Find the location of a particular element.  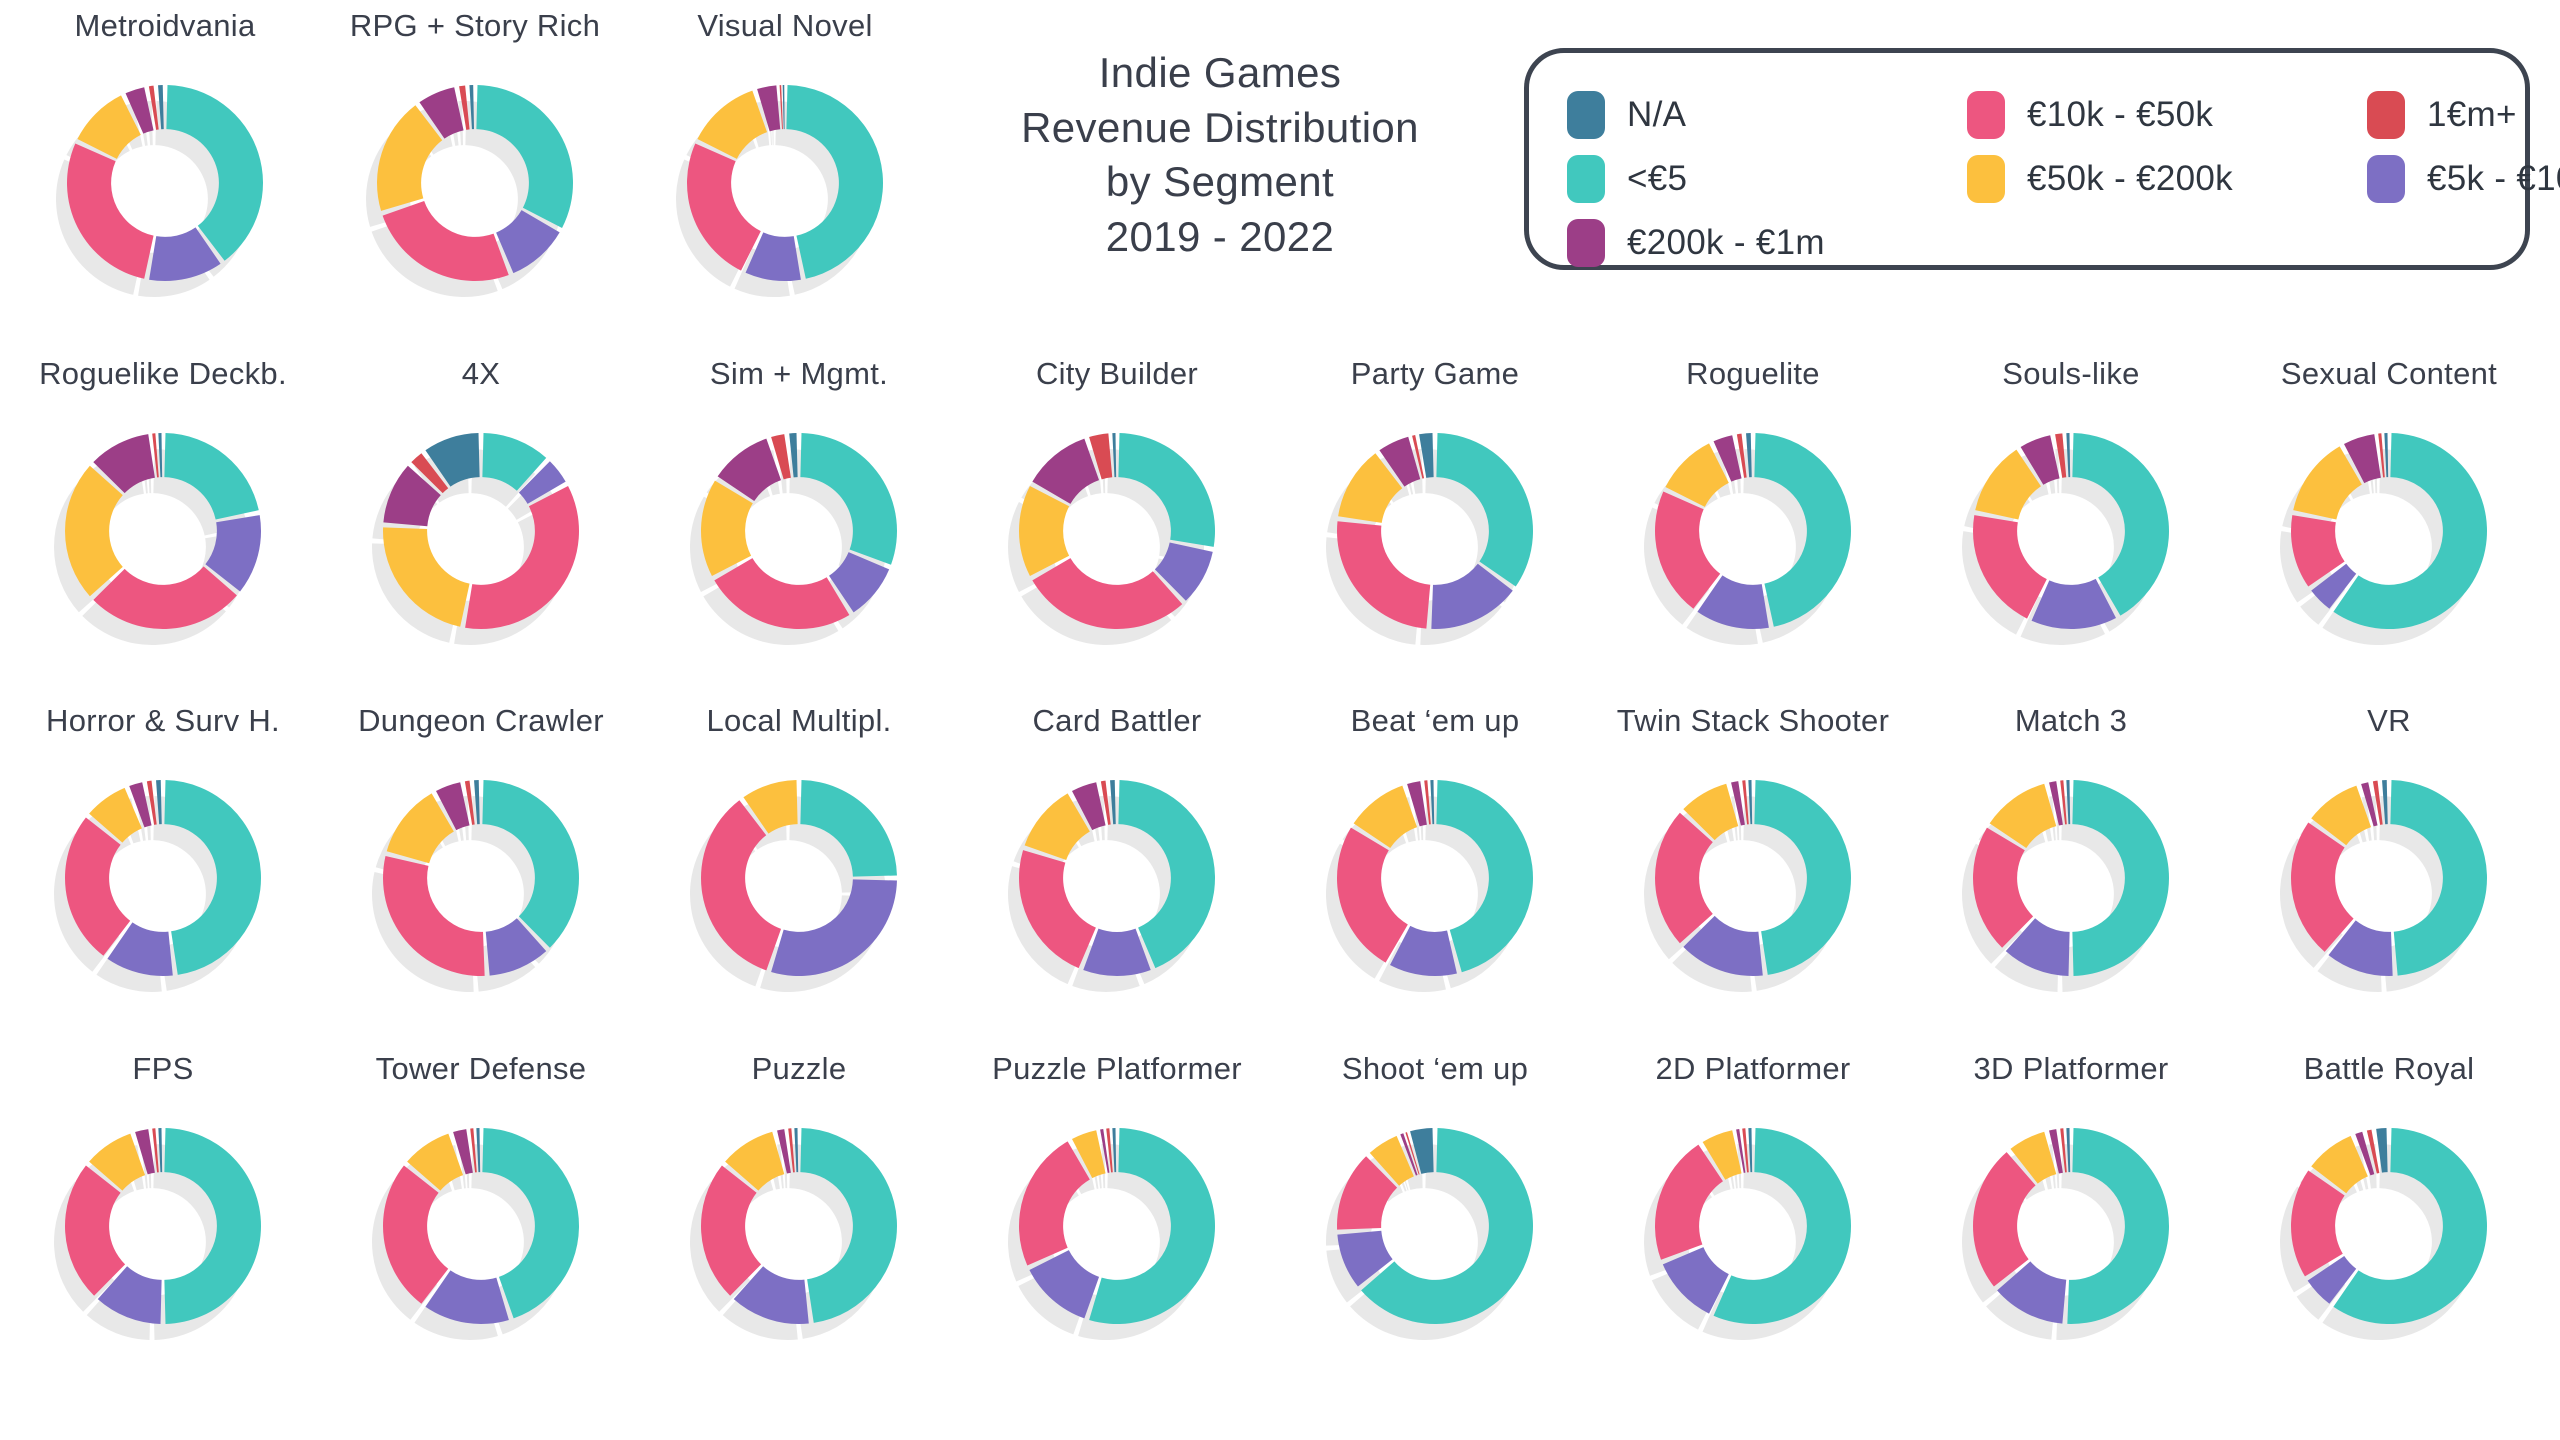

chart-title-line-3: by Segment is located at coordinates (1220, 182).